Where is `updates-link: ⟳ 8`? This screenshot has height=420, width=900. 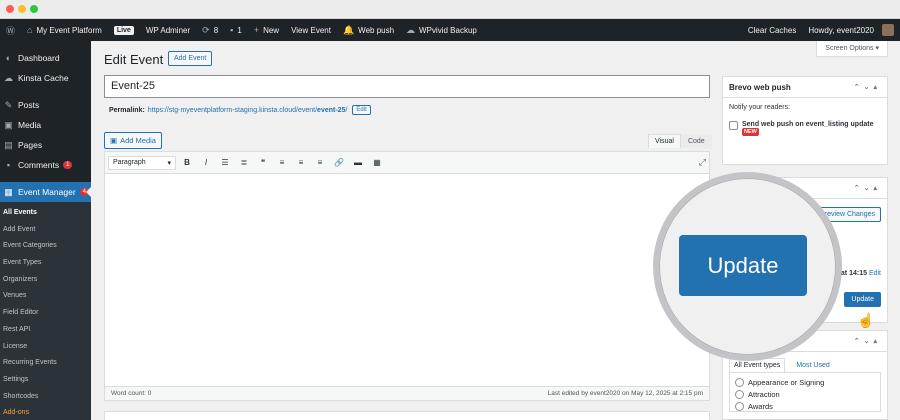 updates-link: ⟳ 8 is located at coordinates (210, 30).